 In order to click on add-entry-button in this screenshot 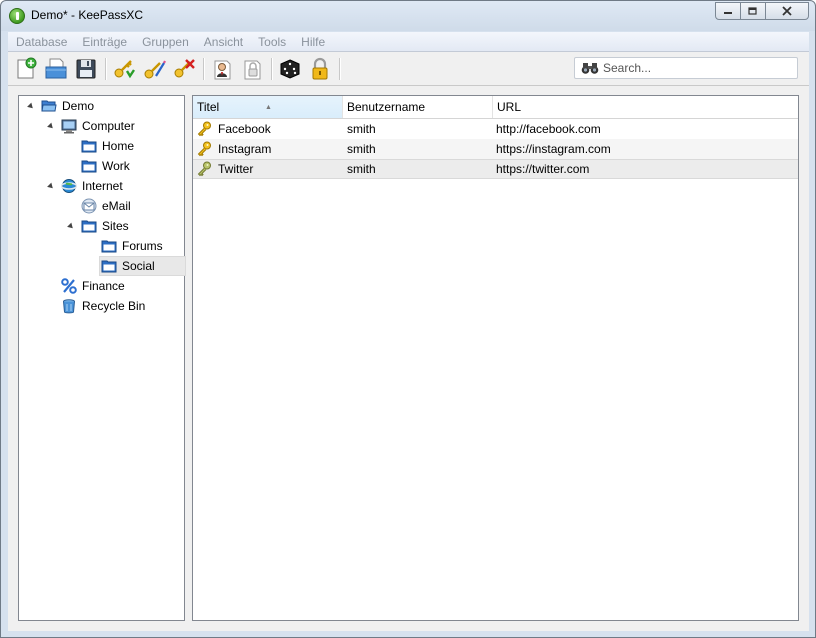, I will do `click(124, 69)`.